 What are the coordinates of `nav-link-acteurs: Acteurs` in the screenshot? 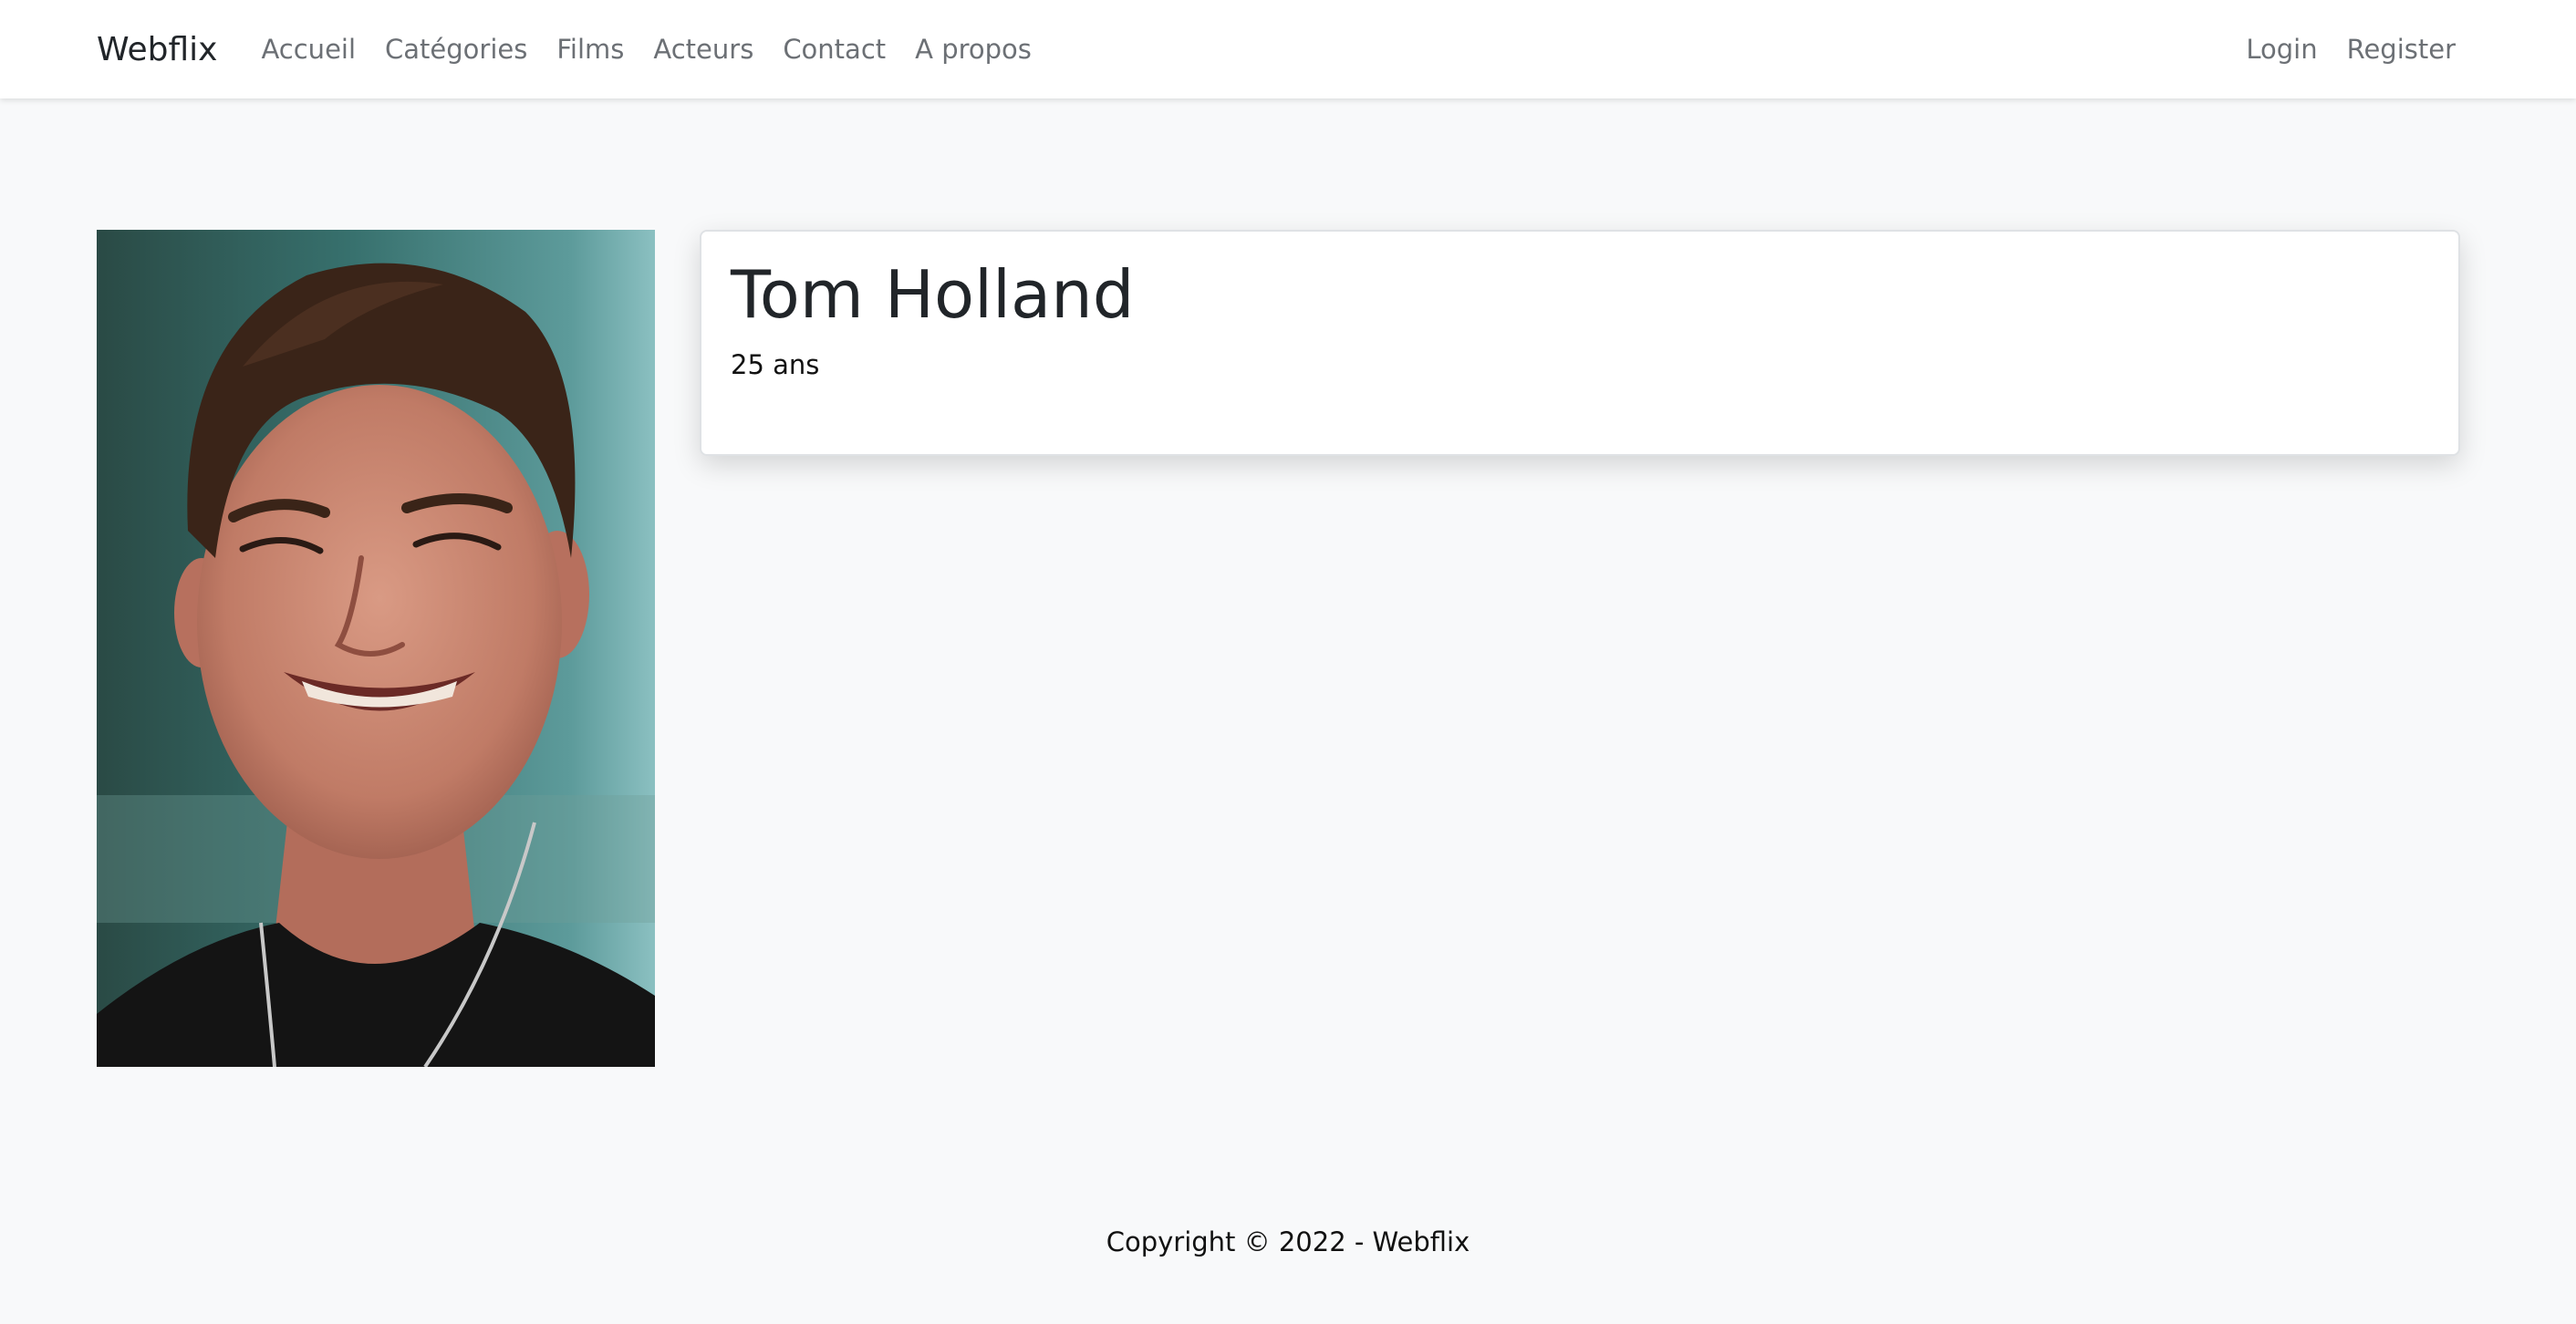 It's located at (703, 49).